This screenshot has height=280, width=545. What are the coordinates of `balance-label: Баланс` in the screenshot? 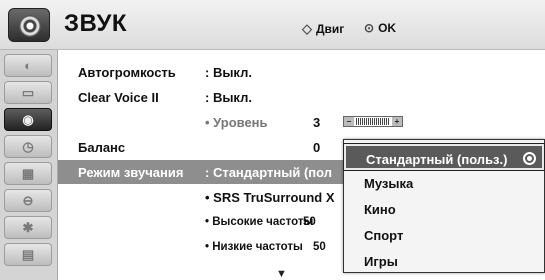 It's located at (102, 147).